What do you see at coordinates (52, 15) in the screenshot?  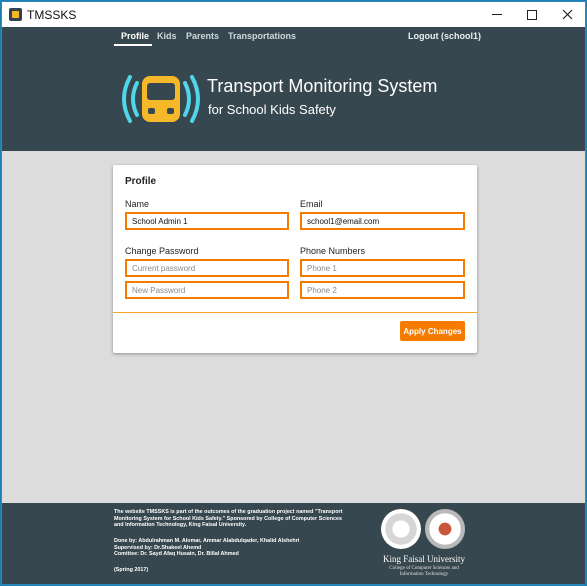 I see `window-title: TMSSKS` at bounding box center [52, 15].